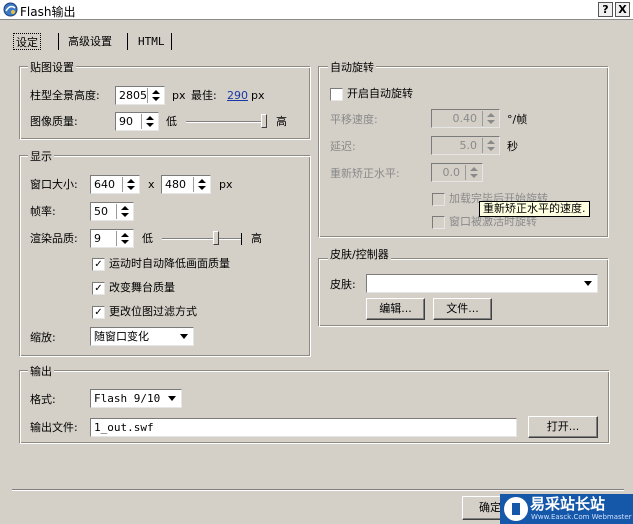 This screenshot has width=633, height=524. Describe the element at coordinates (41, 371) in the screenshot. I see `output-legend: 输出` at that location.